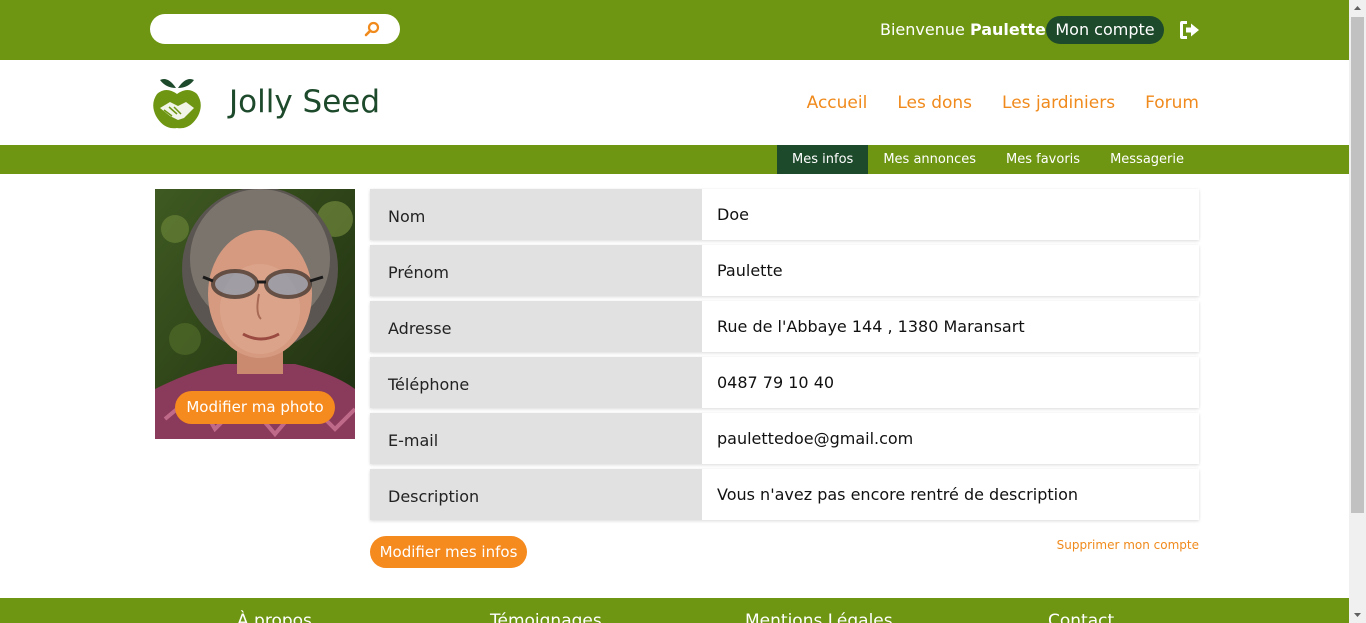 The image size is (1366, 623). Describe the element at coordinates (950, 326) in the screenshot. I see `info-value: Rue de l'Abbaye 144 , 1380 Maransart` at that location.